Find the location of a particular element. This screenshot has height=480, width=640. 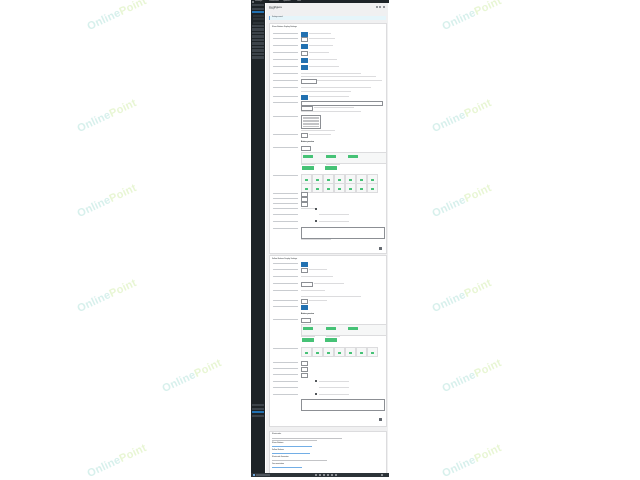

custom-css-textarea is located at coordinates (343, 405).